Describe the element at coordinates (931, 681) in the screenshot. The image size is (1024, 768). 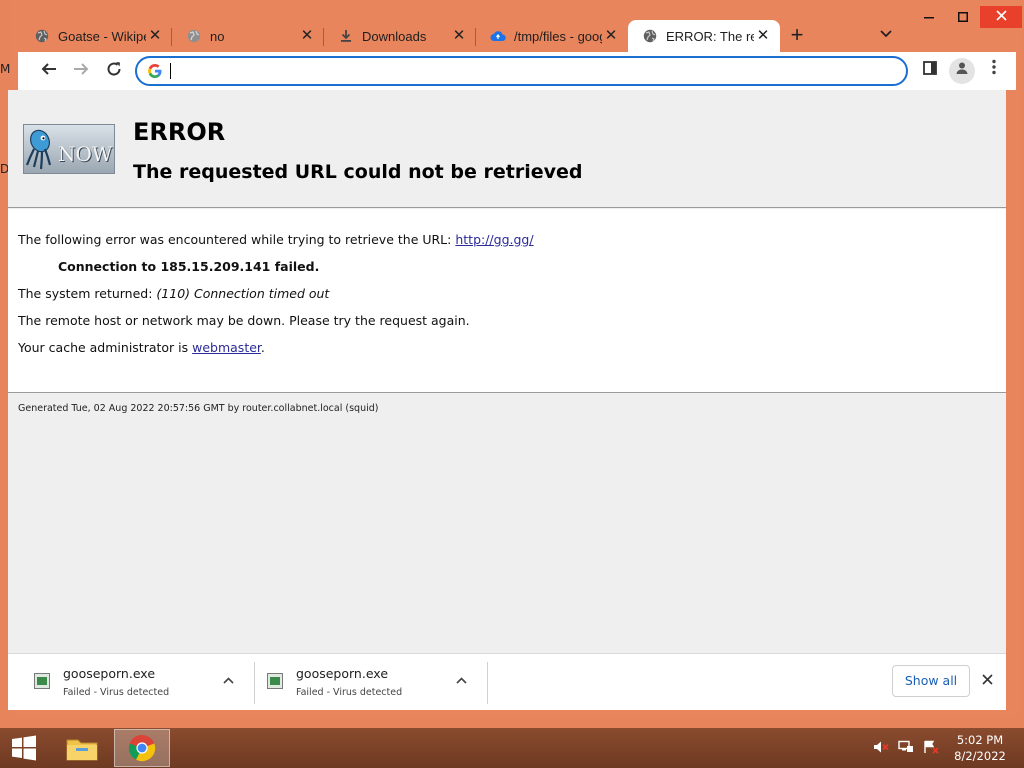
I see `show-all-button: Show all` at that location.